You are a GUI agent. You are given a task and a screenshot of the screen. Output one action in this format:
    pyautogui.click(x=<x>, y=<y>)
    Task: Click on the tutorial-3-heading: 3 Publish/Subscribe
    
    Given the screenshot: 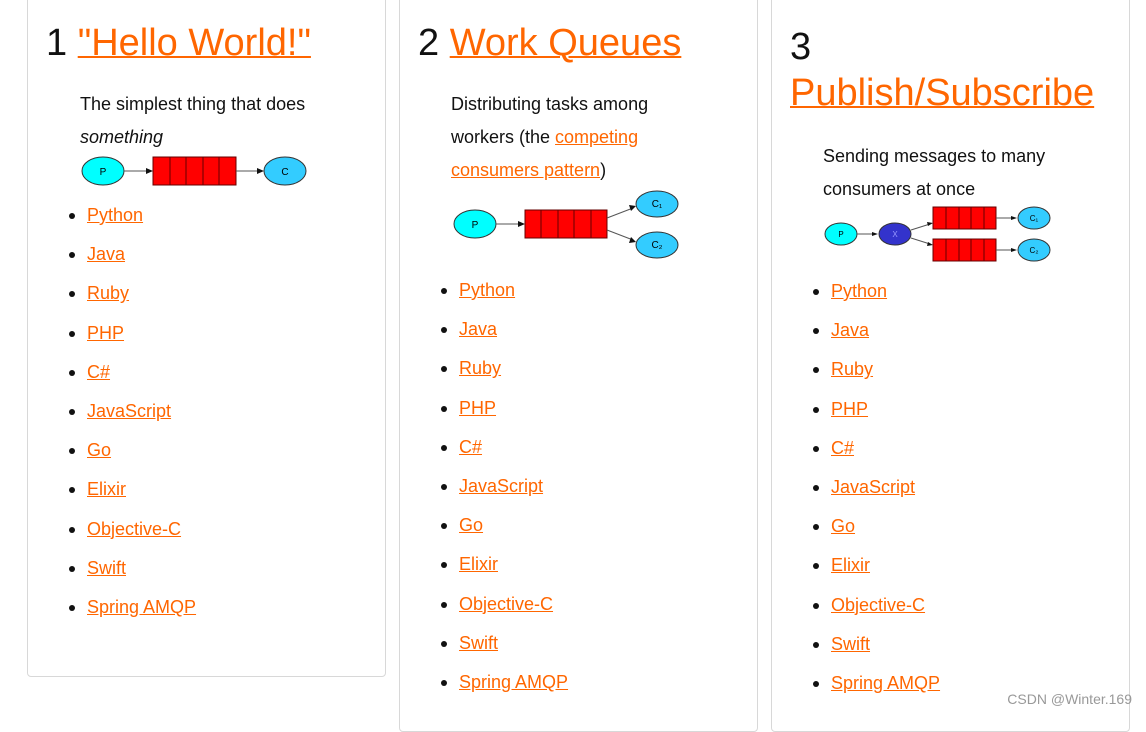 What is the action you would take?
    pyautogui.click(x=942, y=70)
    